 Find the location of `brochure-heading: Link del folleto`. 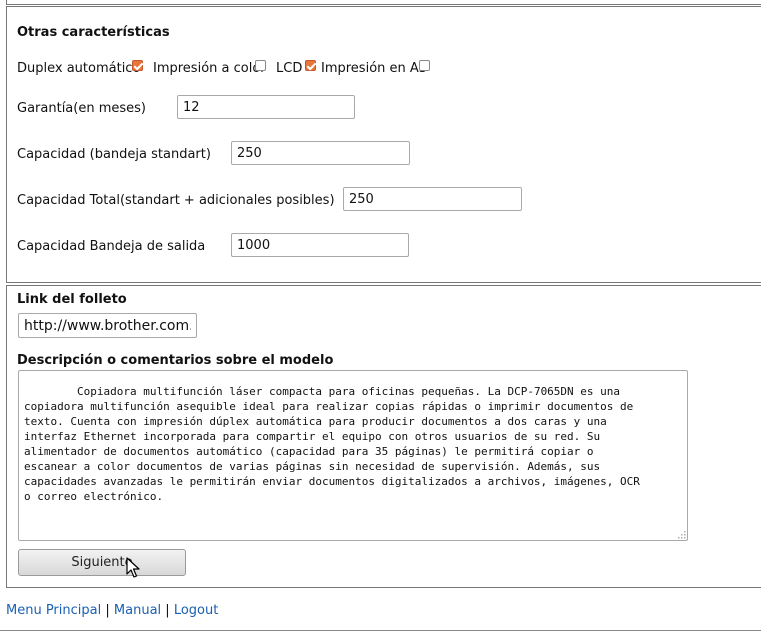

brochure-heading: Link del folleto is located at coordinates (72, 299).